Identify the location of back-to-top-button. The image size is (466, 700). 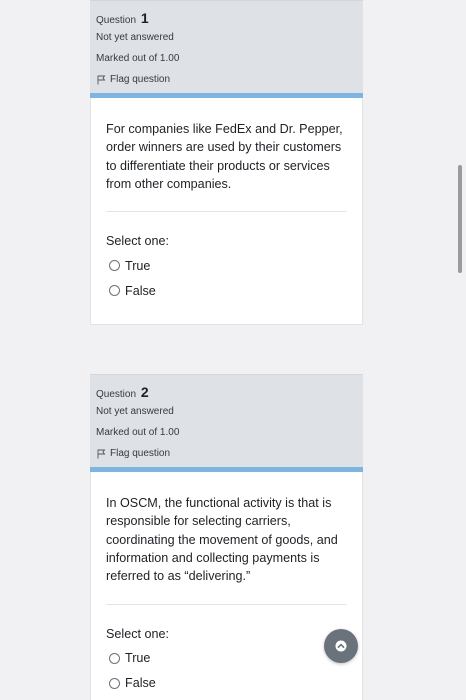
(341, 646).